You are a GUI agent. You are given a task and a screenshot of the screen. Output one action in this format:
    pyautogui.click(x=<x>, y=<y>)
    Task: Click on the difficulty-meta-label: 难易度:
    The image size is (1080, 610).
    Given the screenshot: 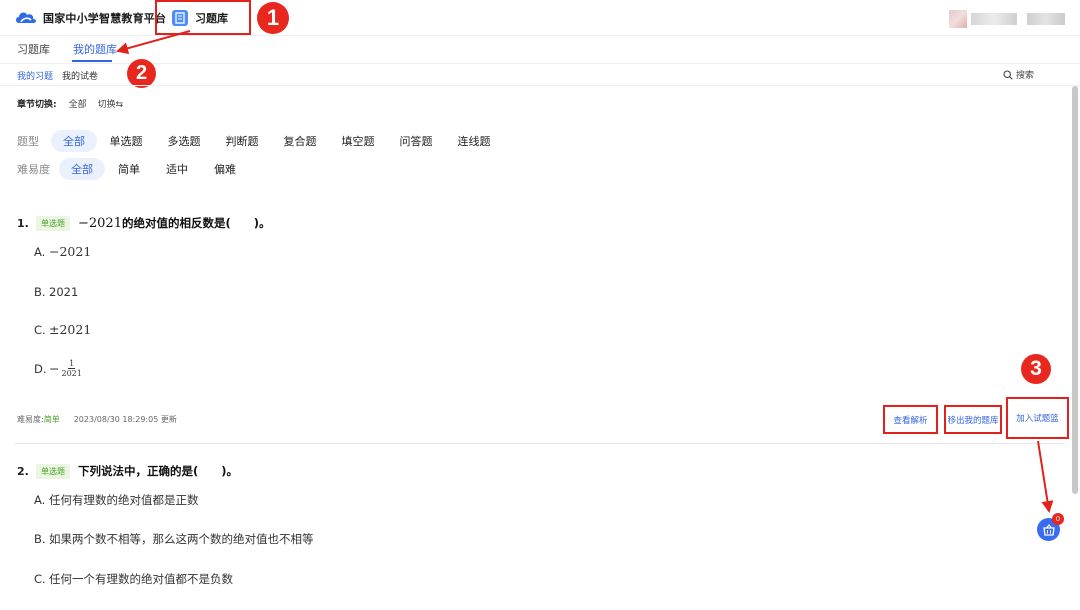 What is the action you would take?
    pyautogui.click(x=30, y=419)
    